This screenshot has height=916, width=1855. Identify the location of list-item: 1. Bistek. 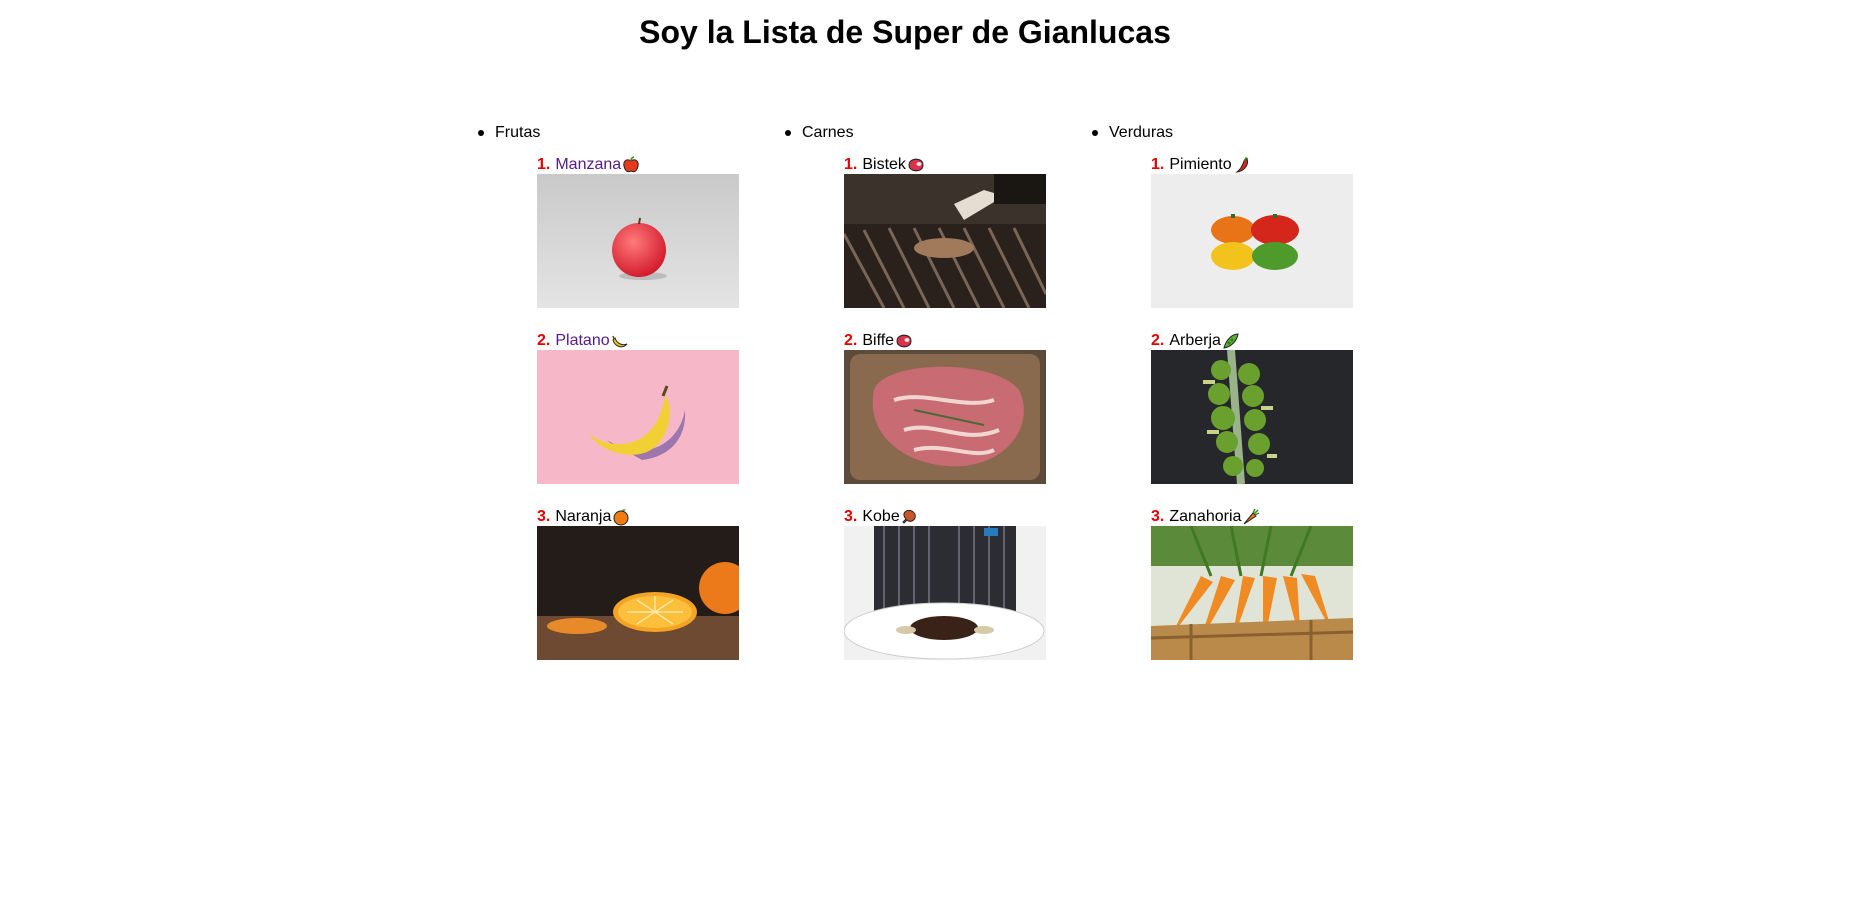
(968, 244).